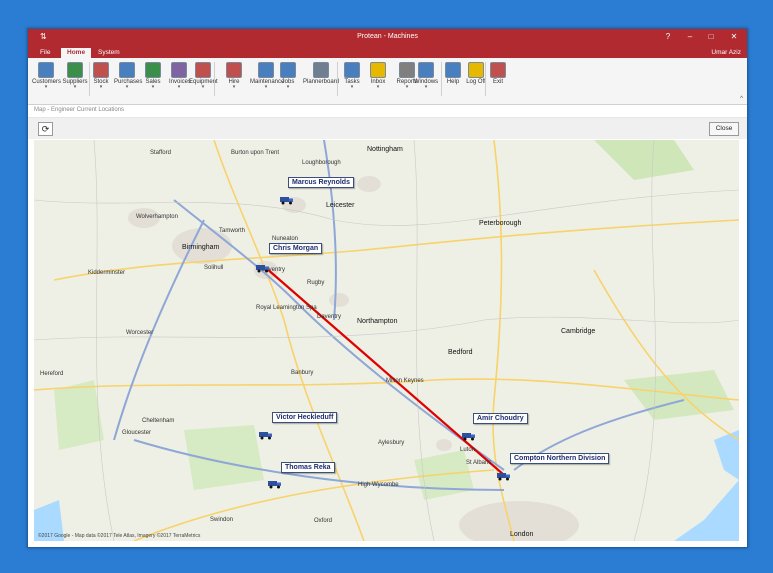 The width and height of the screenshot is (773, 573). I want to click on invoices-icon, so click(179, 70).